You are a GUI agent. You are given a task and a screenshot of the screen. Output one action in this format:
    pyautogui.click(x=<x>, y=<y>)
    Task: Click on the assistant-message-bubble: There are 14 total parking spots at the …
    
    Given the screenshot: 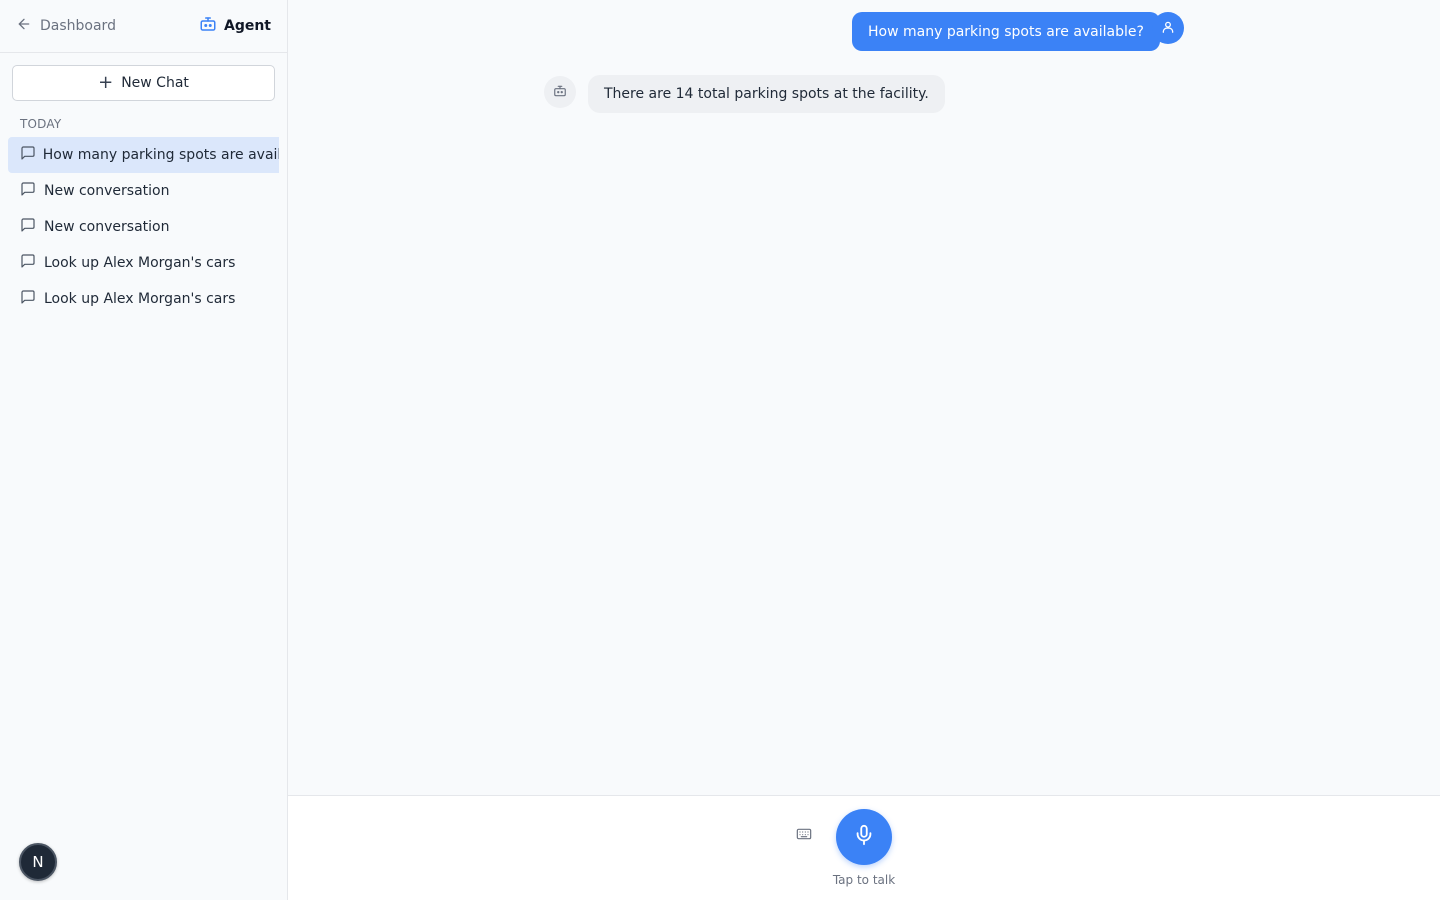 What is the action you would take?
    pyautogui.click(x=766, y=94)
    